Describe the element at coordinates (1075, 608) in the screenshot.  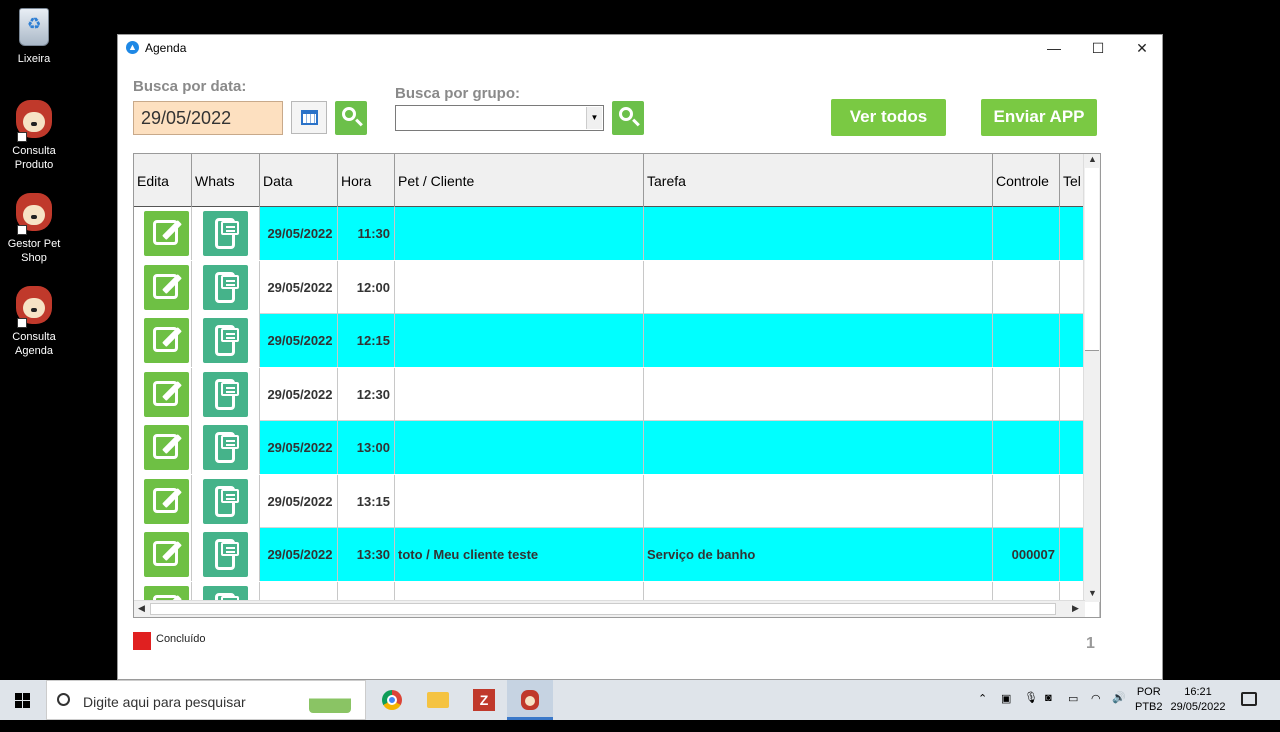
I see `scroll-right-arrow-icon: ▶` at that location.